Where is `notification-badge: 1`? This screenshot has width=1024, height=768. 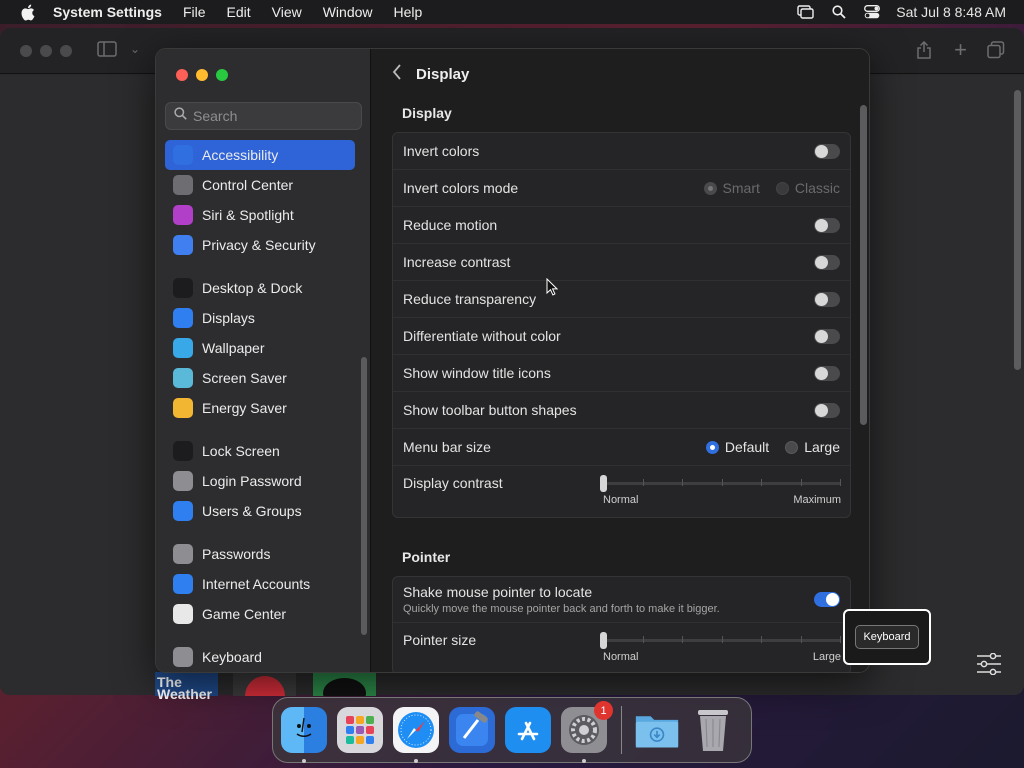
notification-badge: 1 is located at coordinates (603, 710).